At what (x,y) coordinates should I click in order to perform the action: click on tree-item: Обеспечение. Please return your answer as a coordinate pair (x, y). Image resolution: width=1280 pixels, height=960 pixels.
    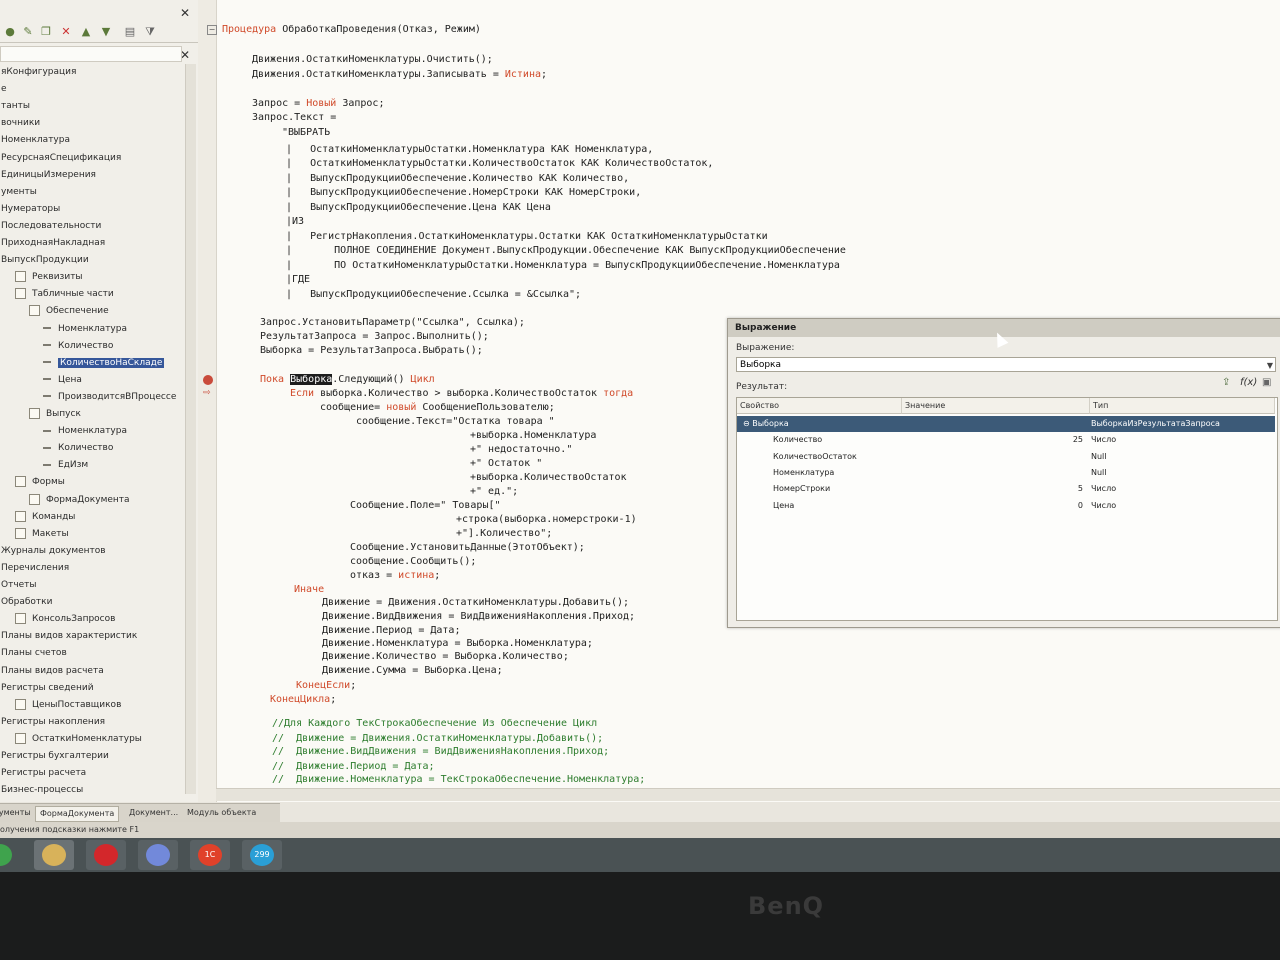
    Looking at the image, I should click on (69, 311).